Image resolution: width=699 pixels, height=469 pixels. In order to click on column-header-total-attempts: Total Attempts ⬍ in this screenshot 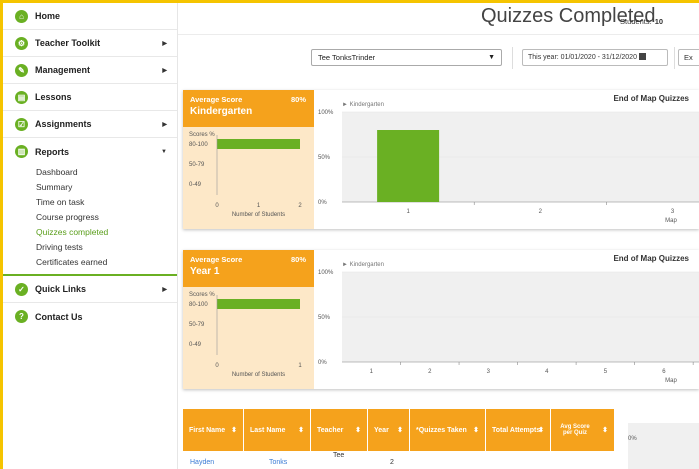, I will do `click(518, 430)`.